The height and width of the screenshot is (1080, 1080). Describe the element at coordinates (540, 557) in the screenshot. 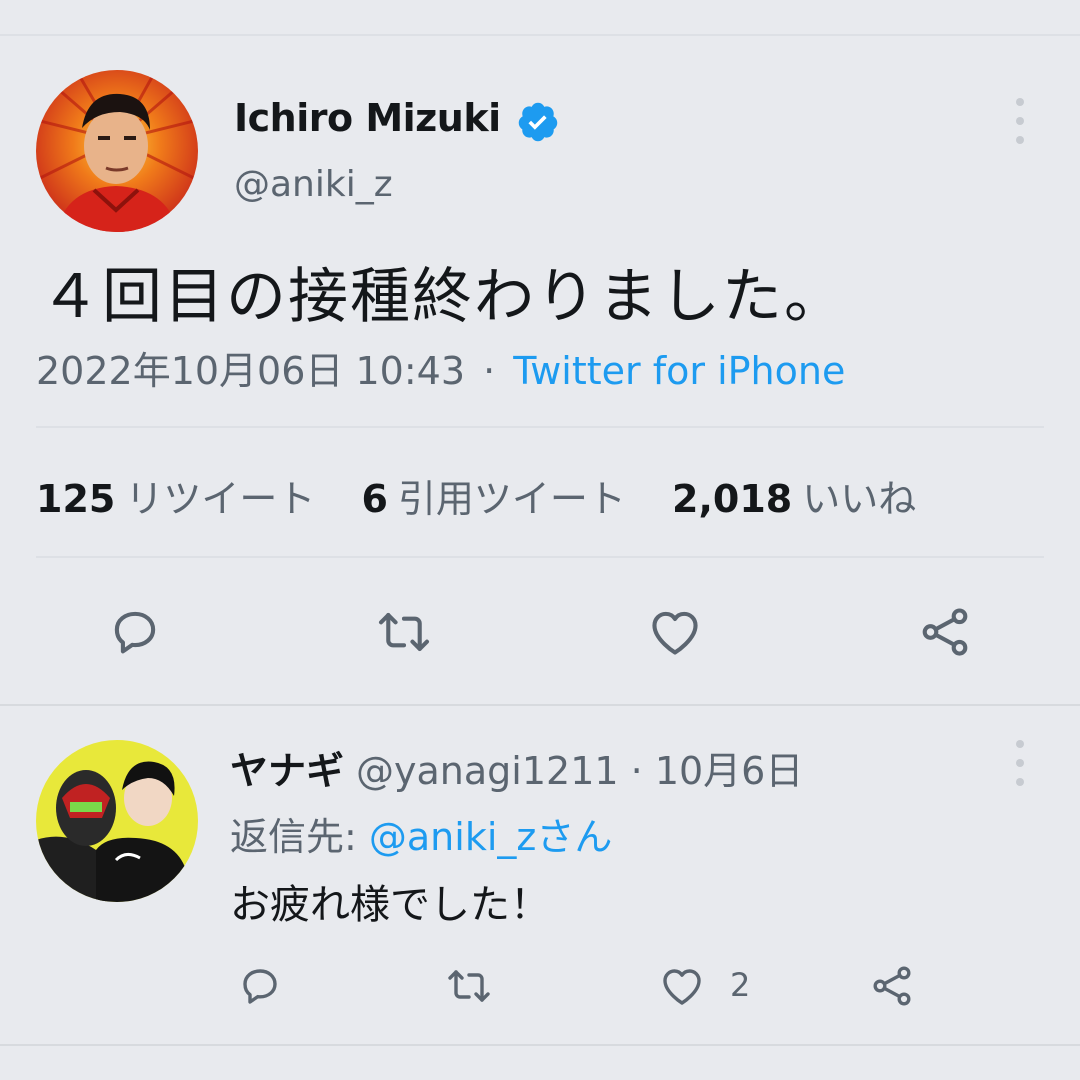

I see `stats-bottom-divider` at that location.